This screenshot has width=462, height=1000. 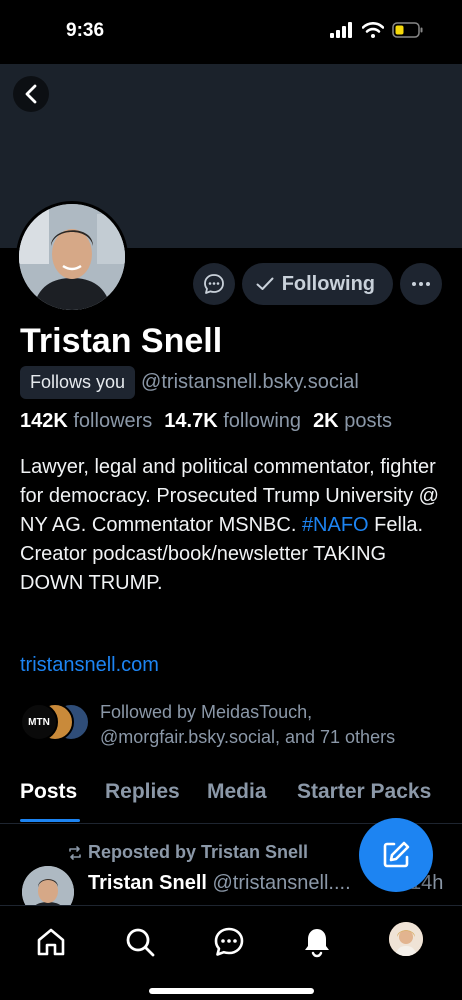 I want to click on compose-button, so click(x=396, y=855).